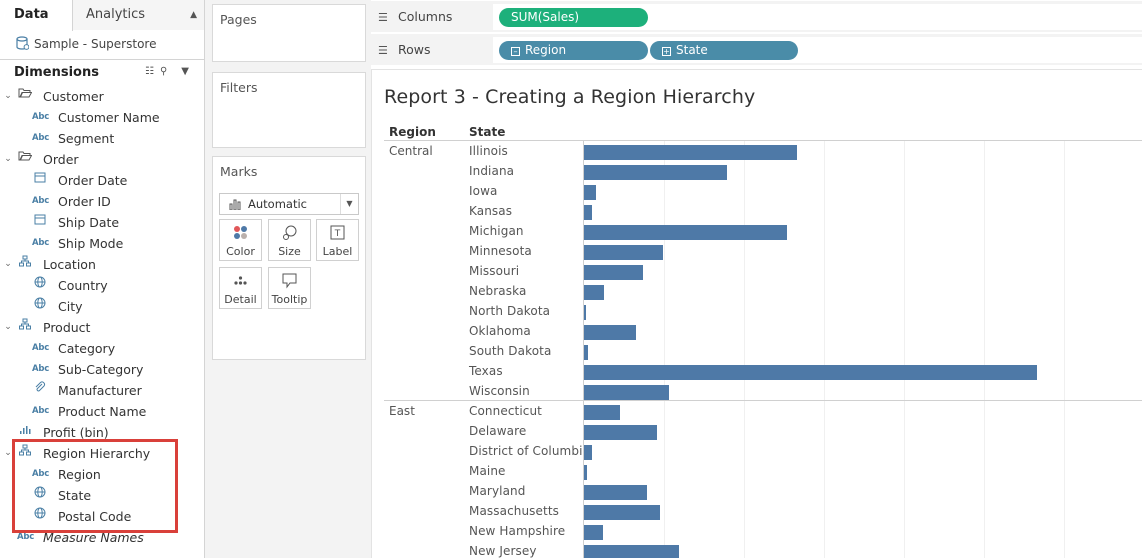  Describe the element at coordinates (289, 204) in the screenshot. I see `mark-type-dropdown: Automatic ▼` at that location.